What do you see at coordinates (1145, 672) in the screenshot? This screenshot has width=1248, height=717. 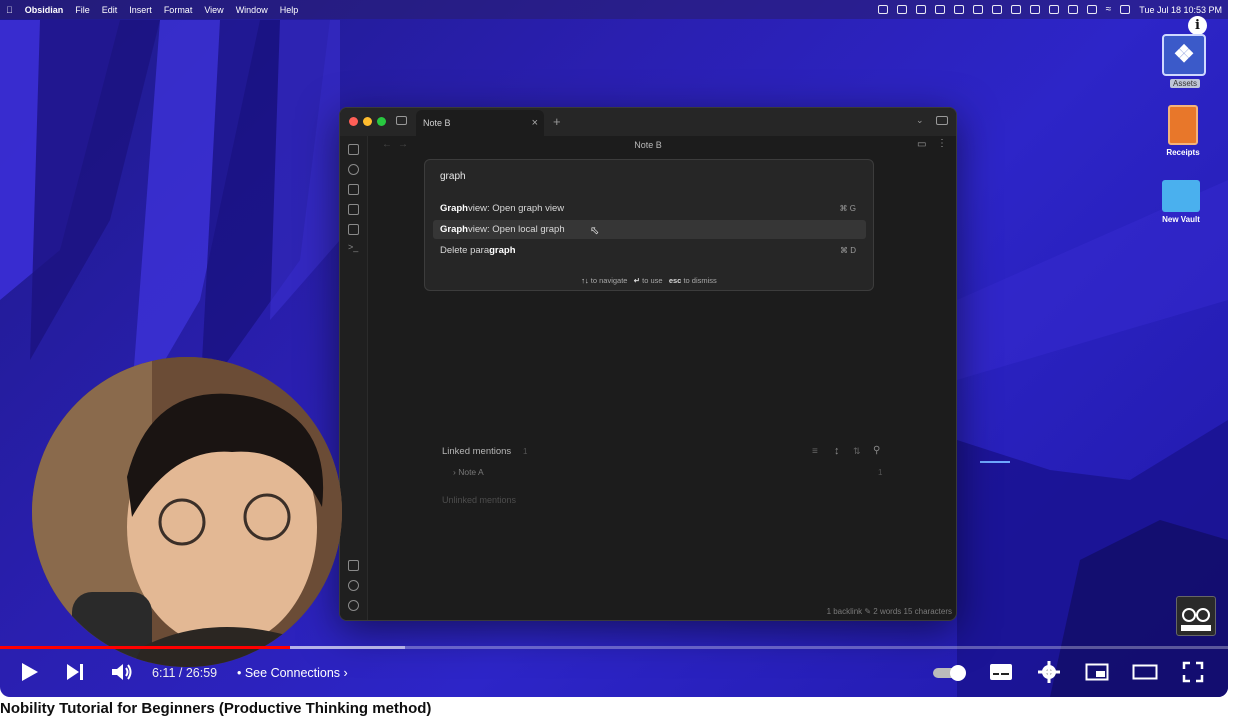 I see `theater-mode-icon` at bounding box center [1145, 672].